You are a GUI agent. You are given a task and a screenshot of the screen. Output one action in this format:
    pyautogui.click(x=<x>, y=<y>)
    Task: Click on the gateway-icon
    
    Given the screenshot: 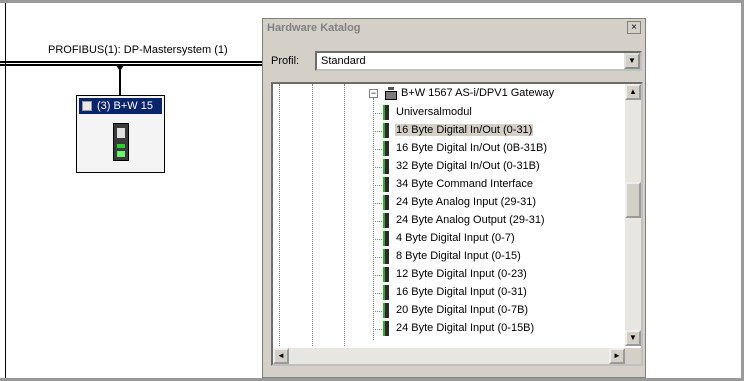 What is the action you would take?
    pyautogui.click(x=391, y=93)
    